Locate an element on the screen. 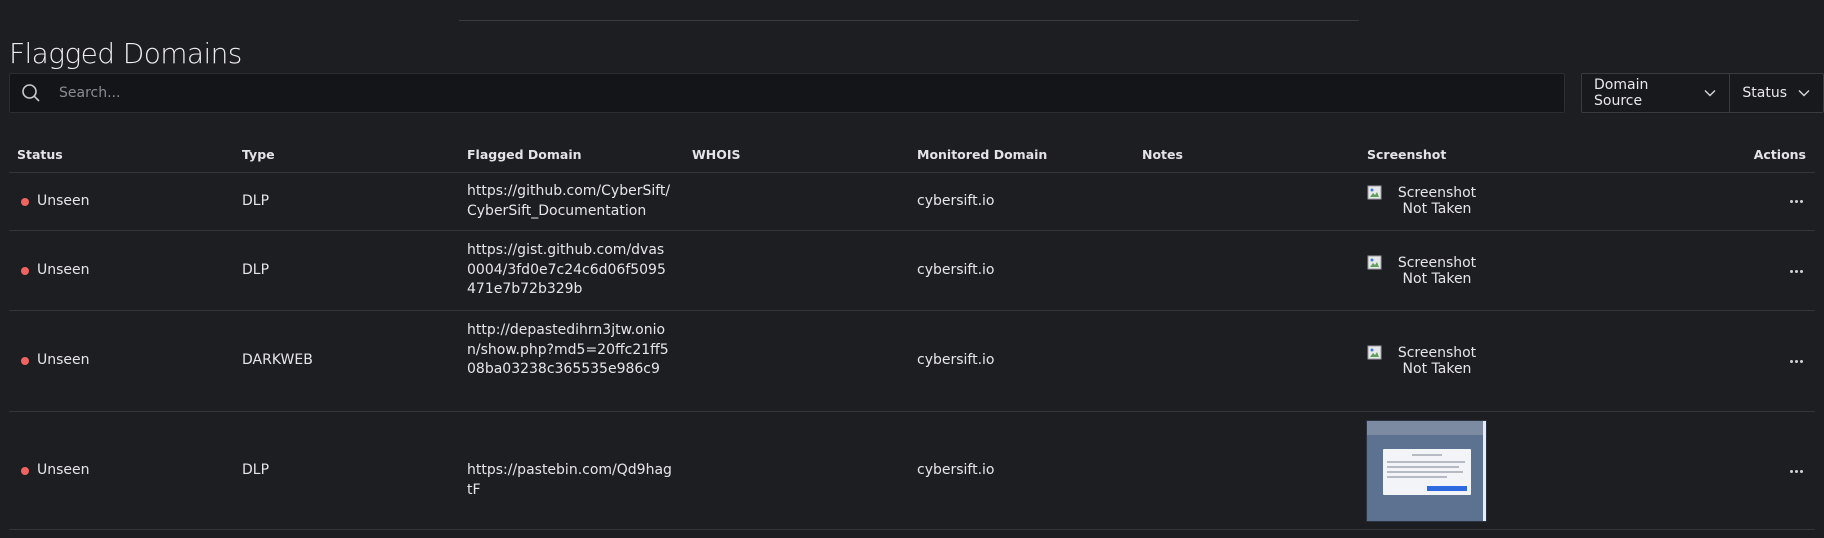 This screenshot has width=1824, height=538. column-header-actions: Actions is located at coordinates (1779, 154).